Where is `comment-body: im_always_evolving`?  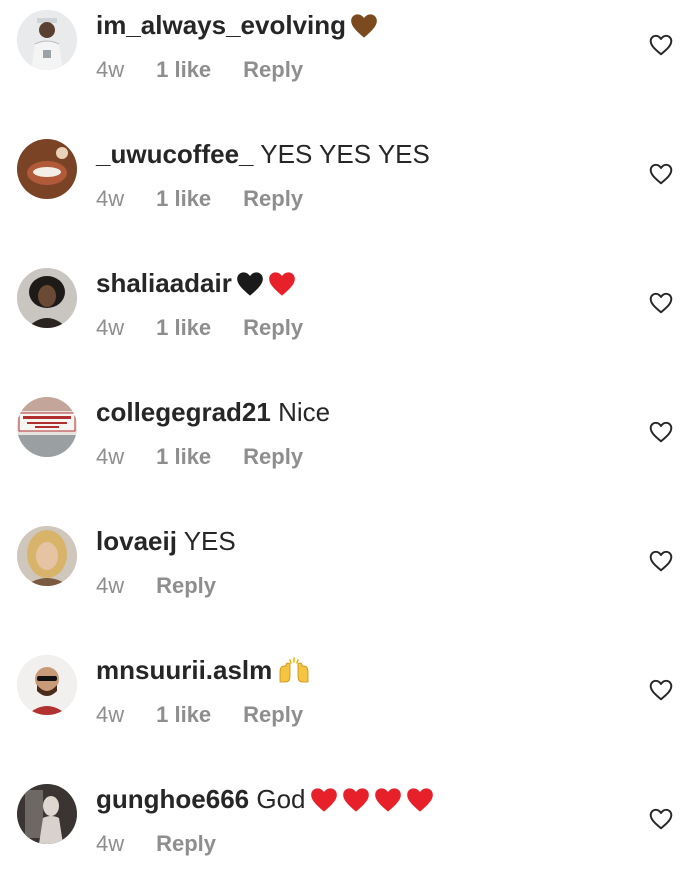 comment-body: im_always_evolving is located at coordinates (237, 25).